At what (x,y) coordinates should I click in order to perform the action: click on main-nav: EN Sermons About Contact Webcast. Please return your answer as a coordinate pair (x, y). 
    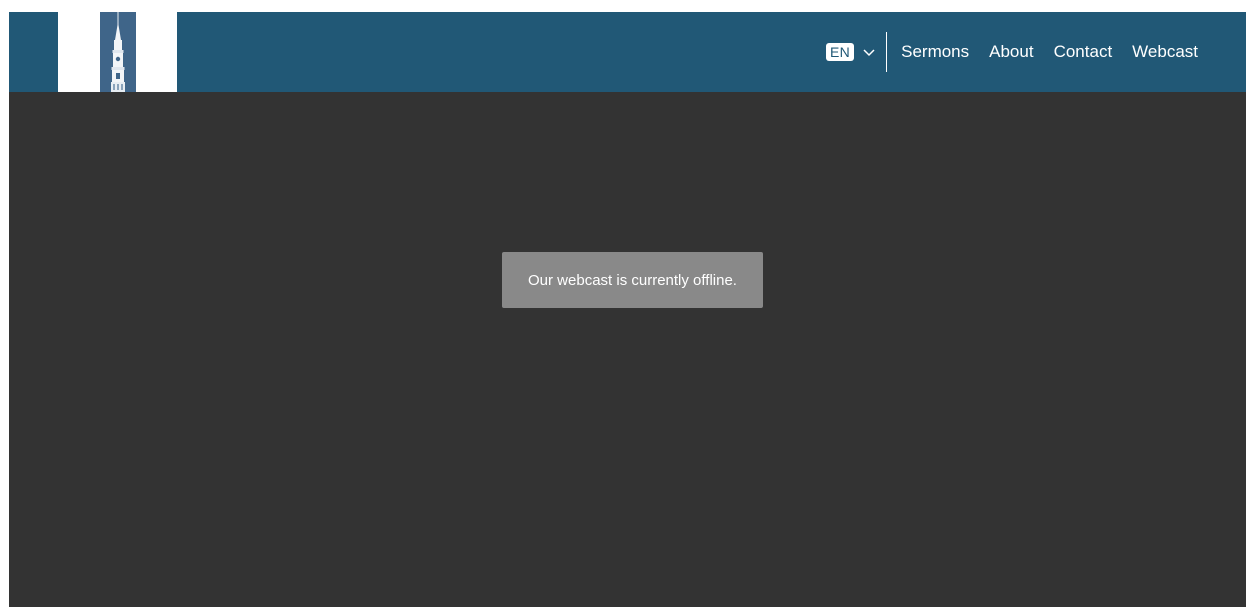
    Looking at the image, I should click on (1012, 52).